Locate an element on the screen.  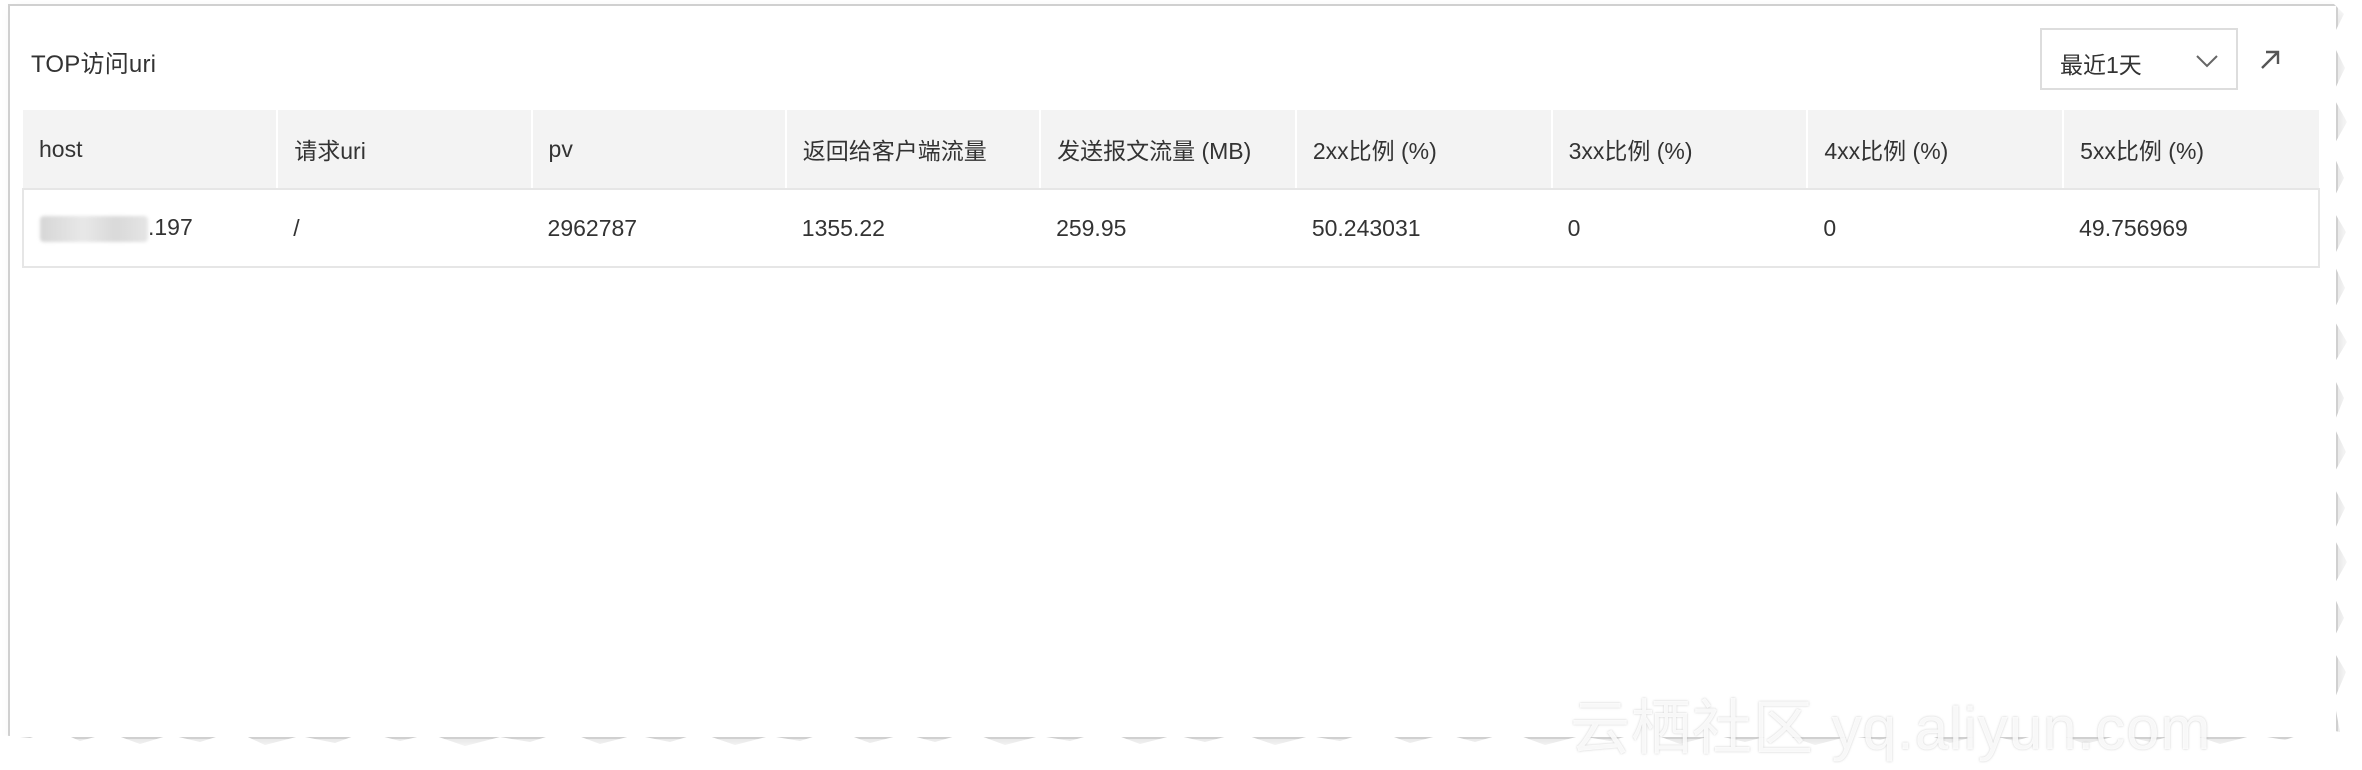
column-header-3xx-ratio: 3xx比例 (%) is located at coordinates (1680, 150).